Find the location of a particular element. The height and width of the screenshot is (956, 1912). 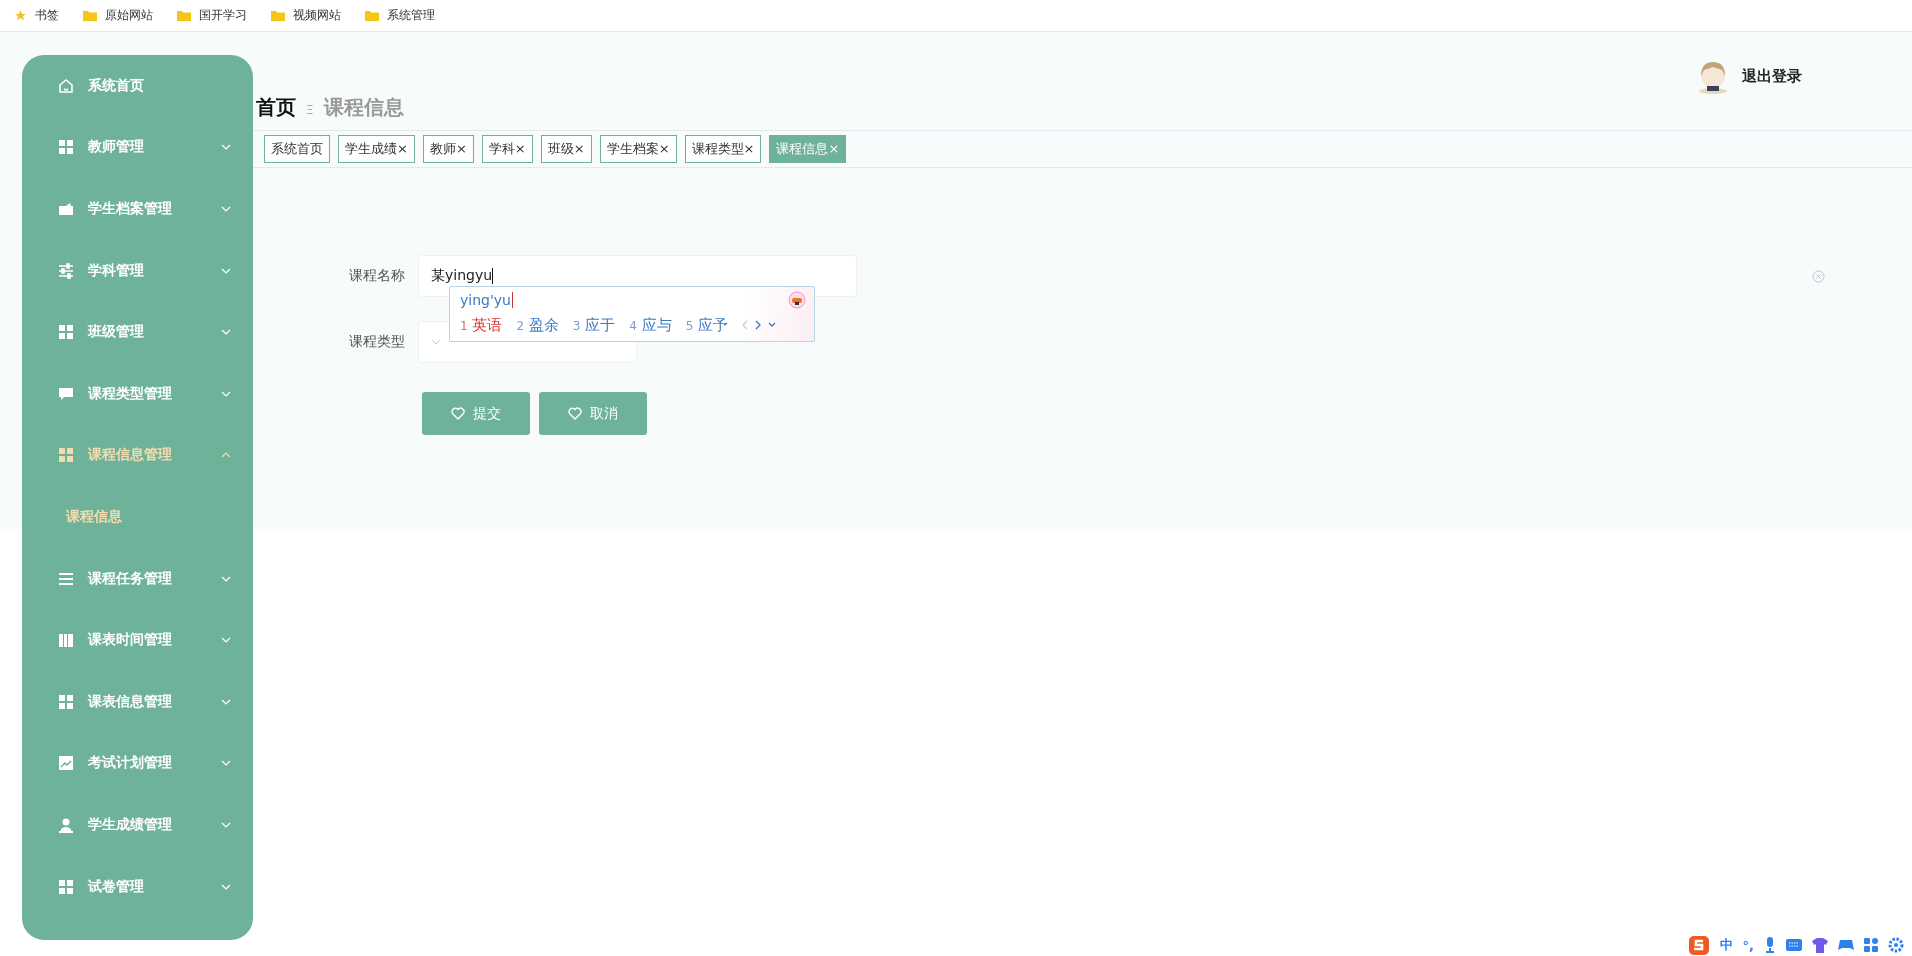

breadcrumb-separator: Ξ is located at coordinates (310, 110).